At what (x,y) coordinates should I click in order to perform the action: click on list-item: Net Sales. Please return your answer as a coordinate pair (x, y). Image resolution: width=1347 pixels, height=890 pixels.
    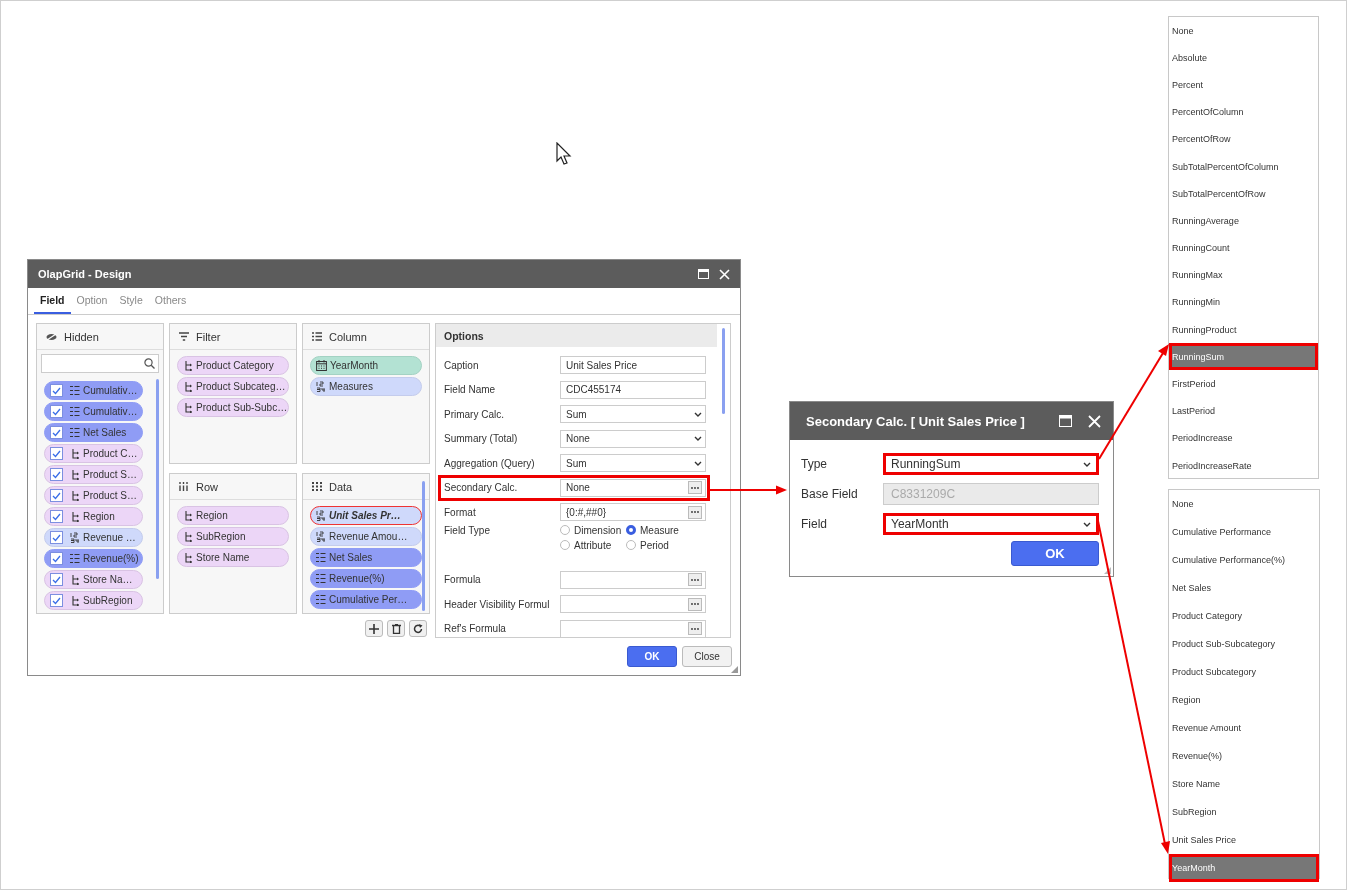
    Looking at the image, I should click on (1244, 588).